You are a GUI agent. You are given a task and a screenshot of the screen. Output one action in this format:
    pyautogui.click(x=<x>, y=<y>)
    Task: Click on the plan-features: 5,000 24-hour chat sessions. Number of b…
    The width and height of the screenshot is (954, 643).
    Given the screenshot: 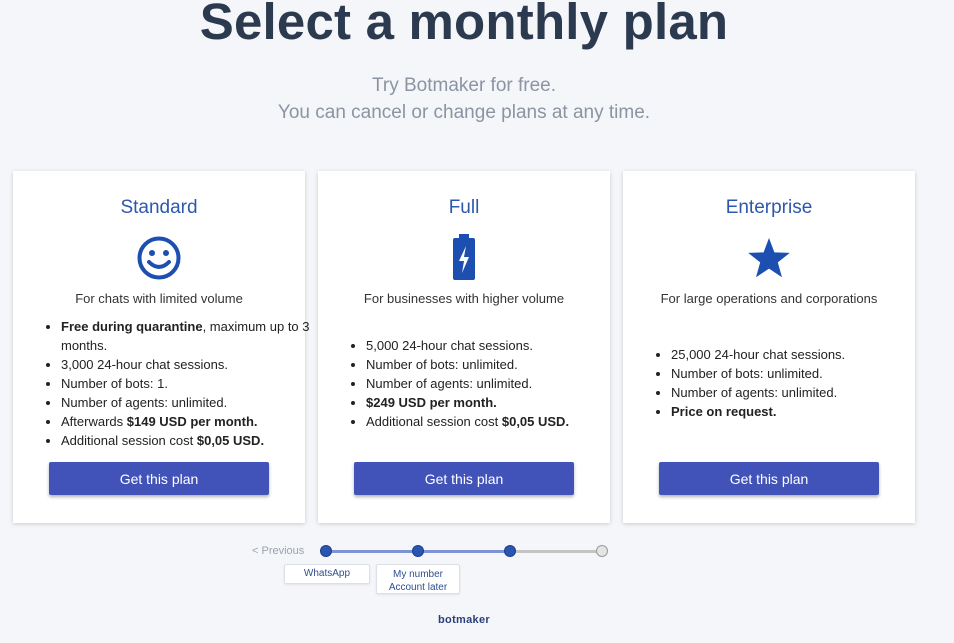 What is the action you would take?
    pyautogui.click(x=481, y=383)
    